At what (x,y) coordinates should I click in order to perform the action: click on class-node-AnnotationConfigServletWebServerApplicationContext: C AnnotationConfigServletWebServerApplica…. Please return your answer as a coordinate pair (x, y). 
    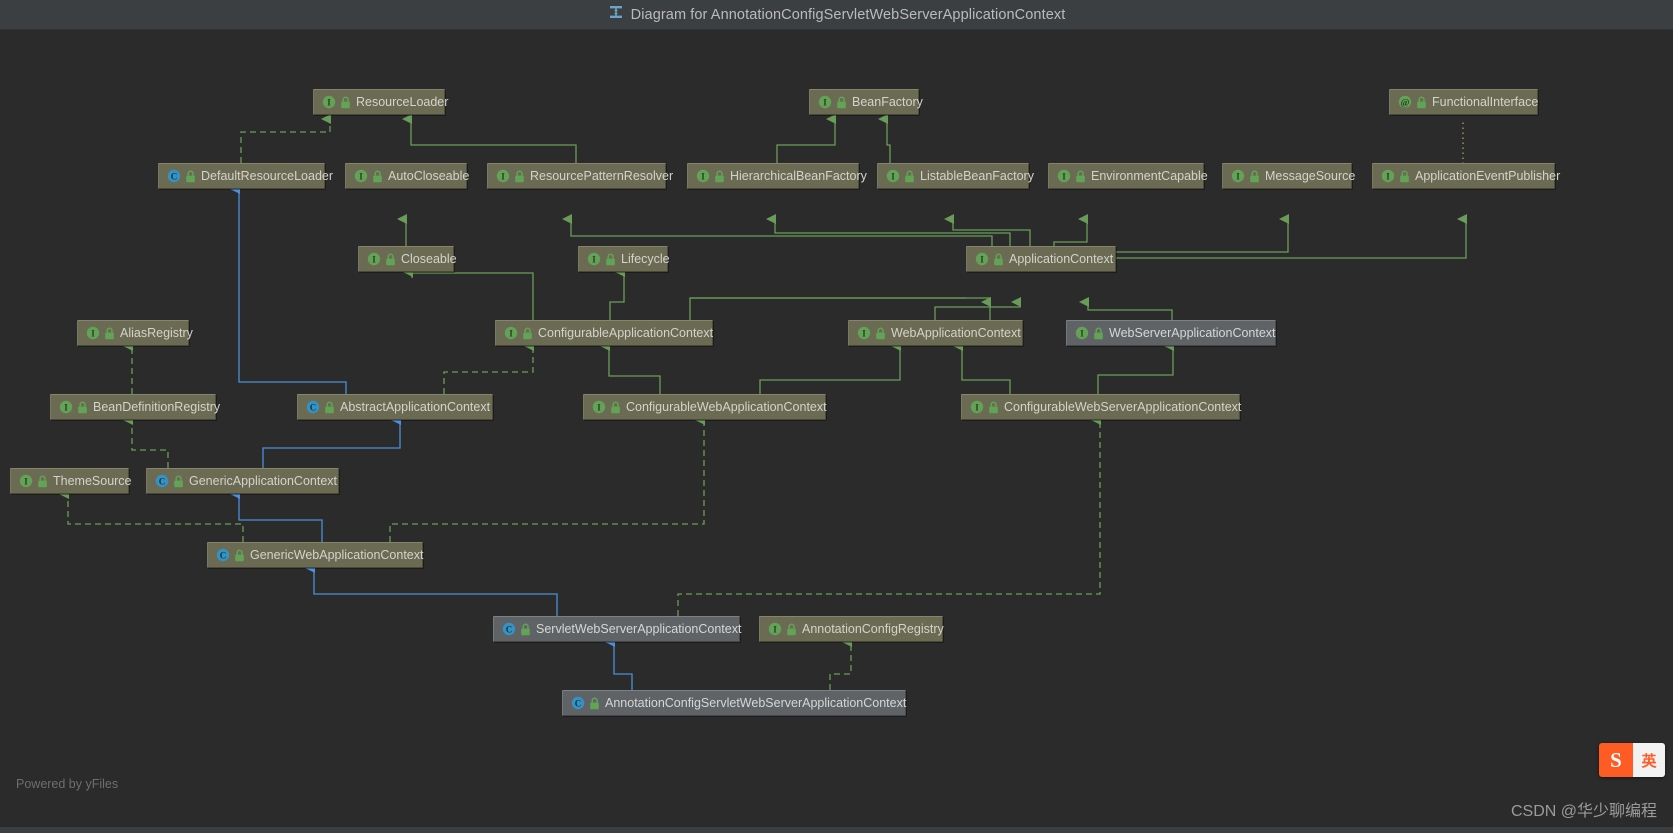
    Looking at the image, I should click on (734, 703).